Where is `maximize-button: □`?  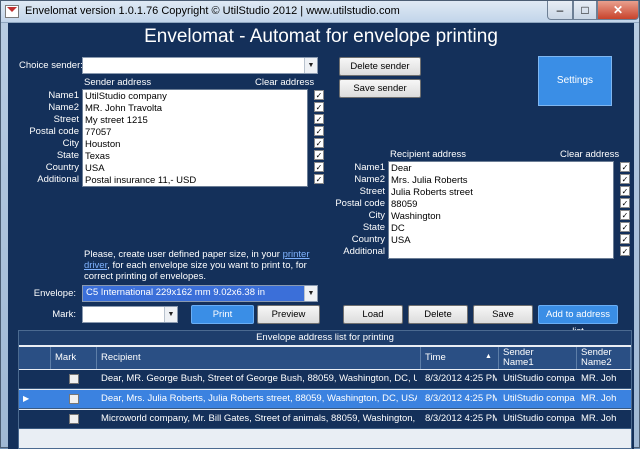
maximize-button: □ is located at coordinates (585, 10).